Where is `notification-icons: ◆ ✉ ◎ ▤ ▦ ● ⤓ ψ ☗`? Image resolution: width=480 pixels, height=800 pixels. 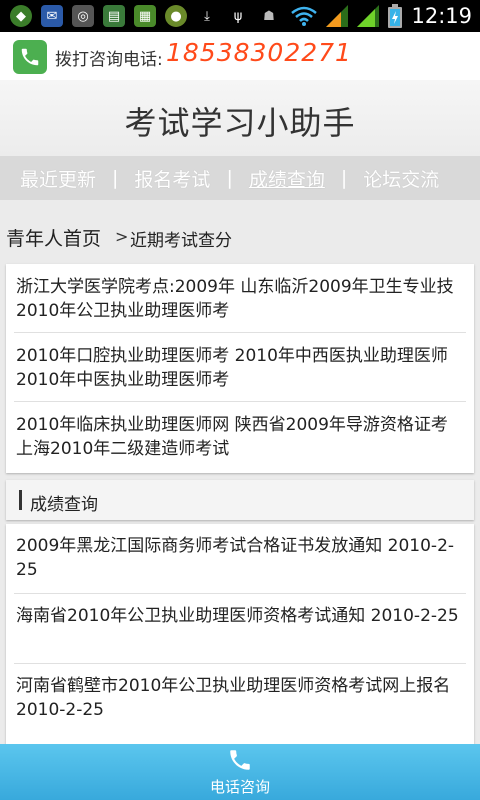
notification-icons: ◆ ✉ ◎ ▤ ▦ ● ⤓ ψ ☗ is located at coordinates (145, 16).